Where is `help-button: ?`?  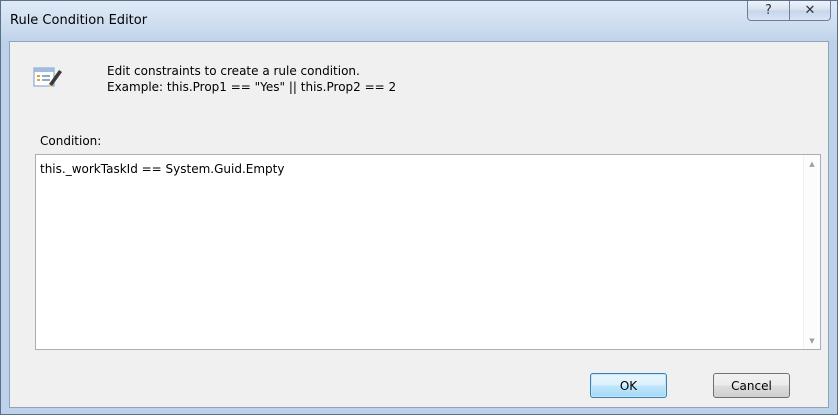
help-button: ? is located at coordinates (768, 11).